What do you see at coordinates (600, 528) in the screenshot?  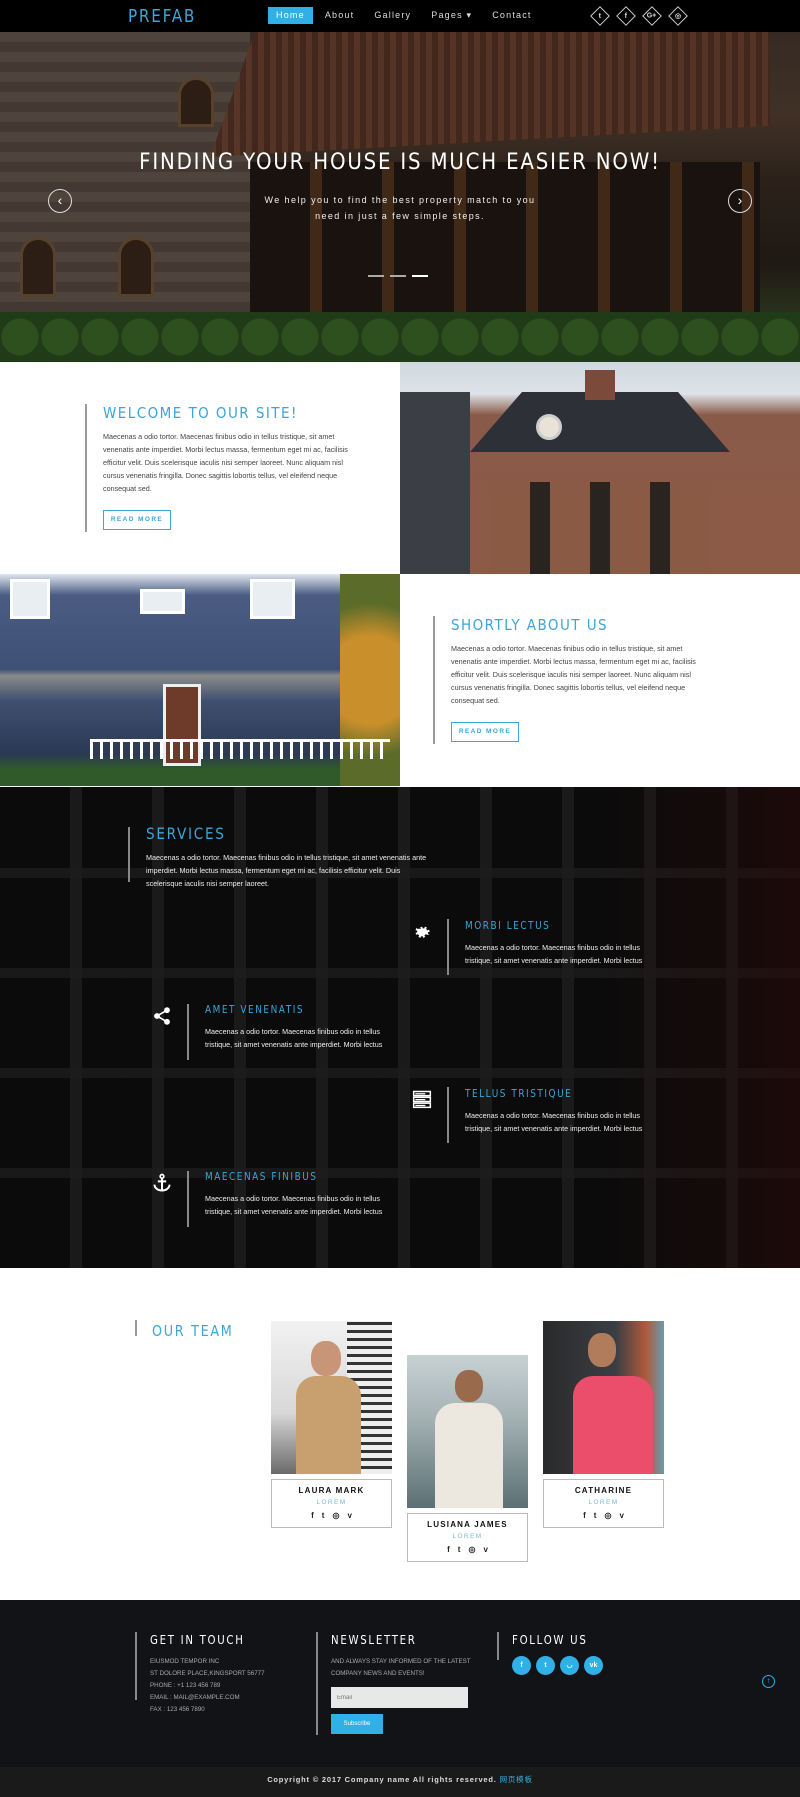 I see `windows-shape` at bounding box center [600, 528].